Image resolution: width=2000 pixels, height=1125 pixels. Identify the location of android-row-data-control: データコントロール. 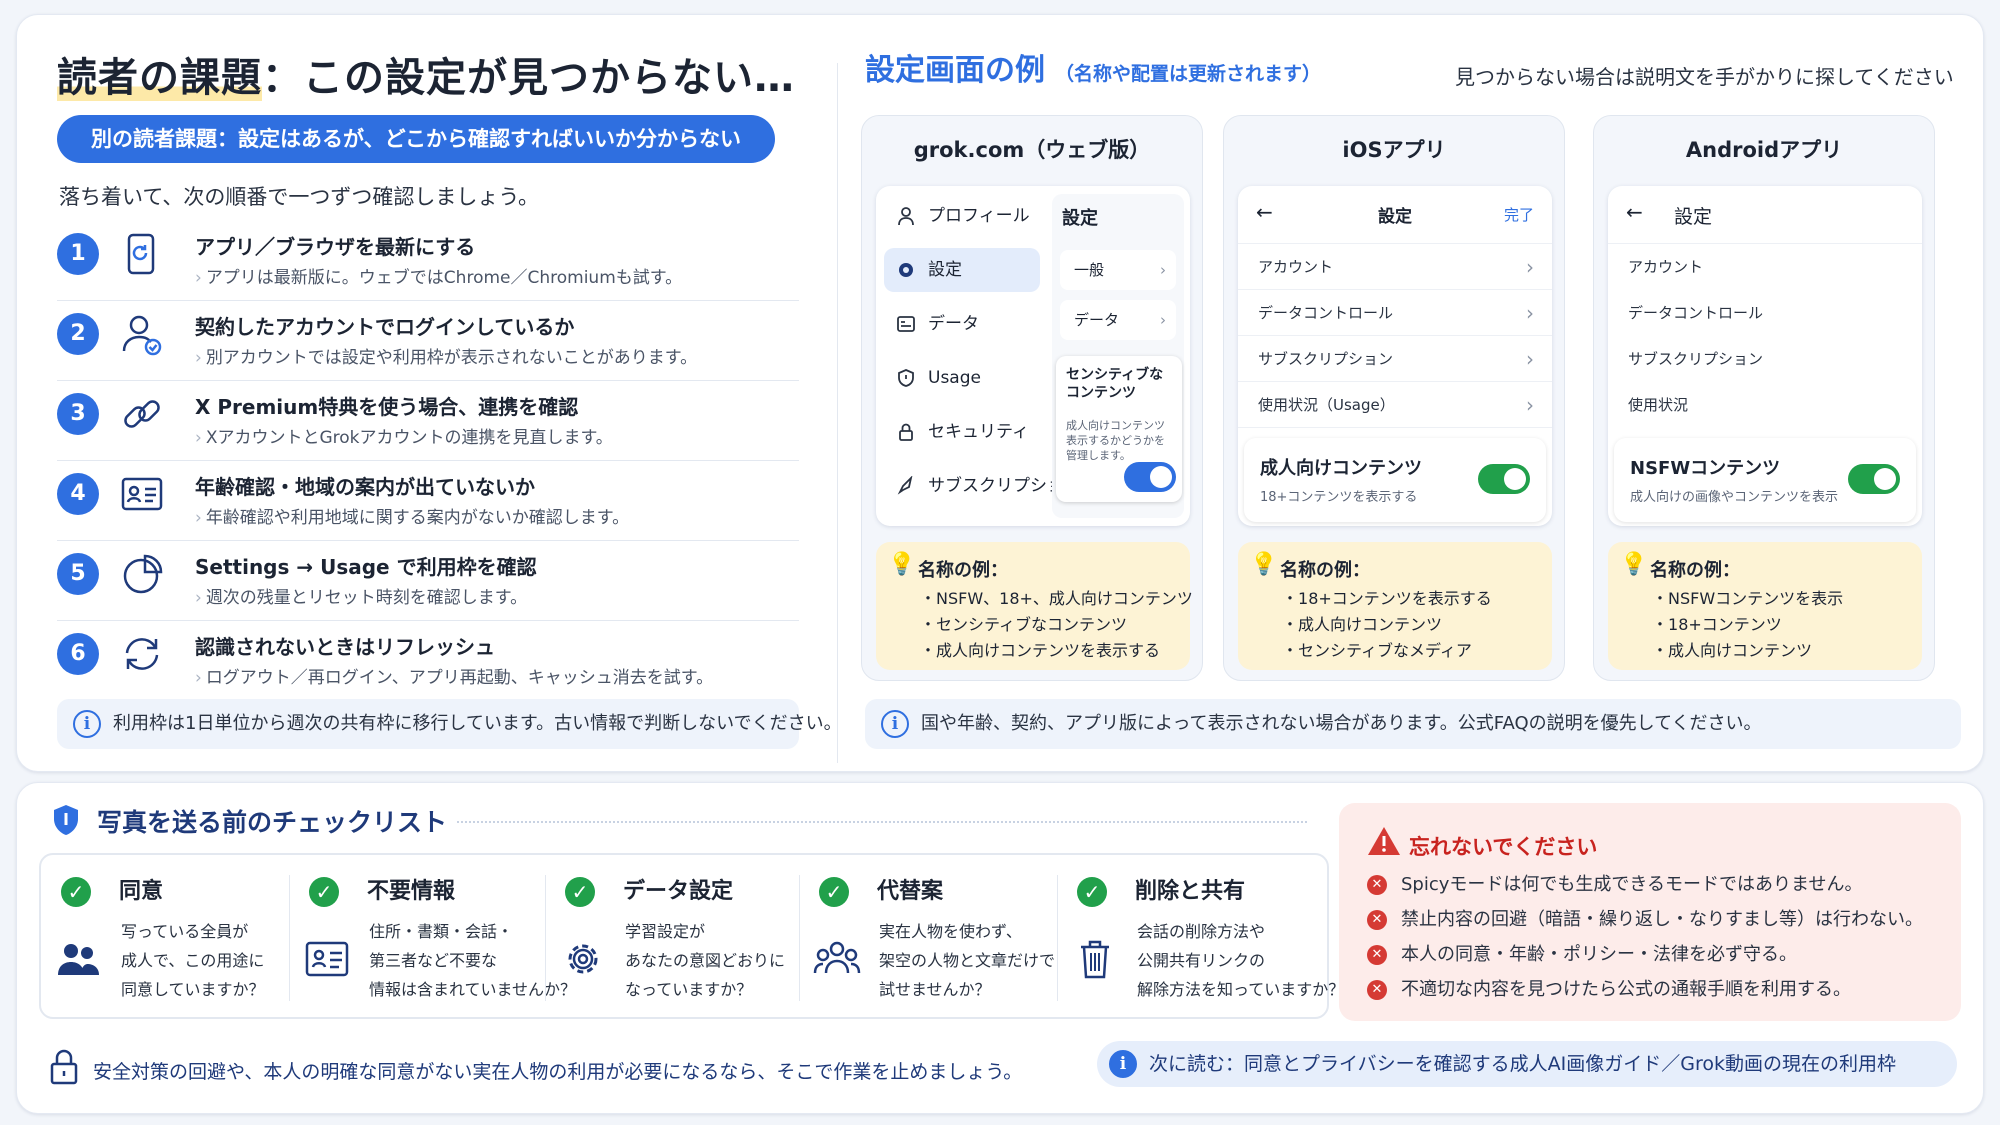
(1765, 313).